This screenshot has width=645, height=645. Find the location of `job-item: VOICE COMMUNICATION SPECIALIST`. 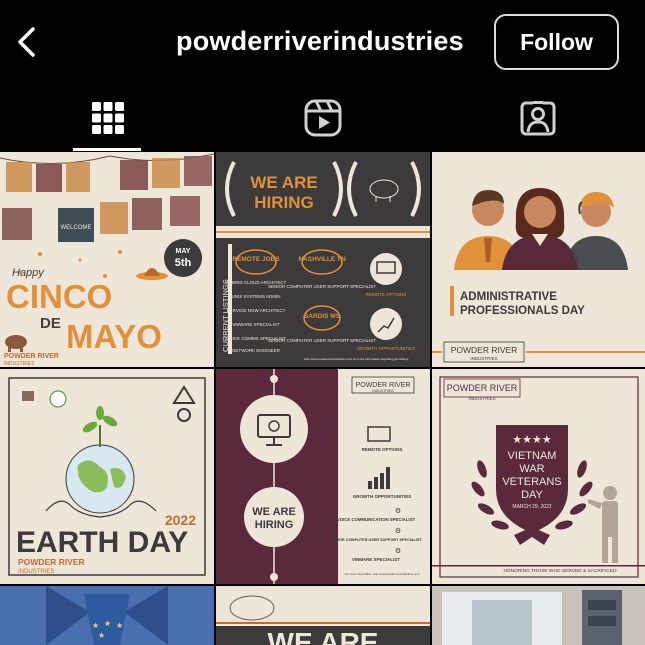

job-item: VOICE COMMUNICATION SPECIALIST is located at coordinates (376, 519).